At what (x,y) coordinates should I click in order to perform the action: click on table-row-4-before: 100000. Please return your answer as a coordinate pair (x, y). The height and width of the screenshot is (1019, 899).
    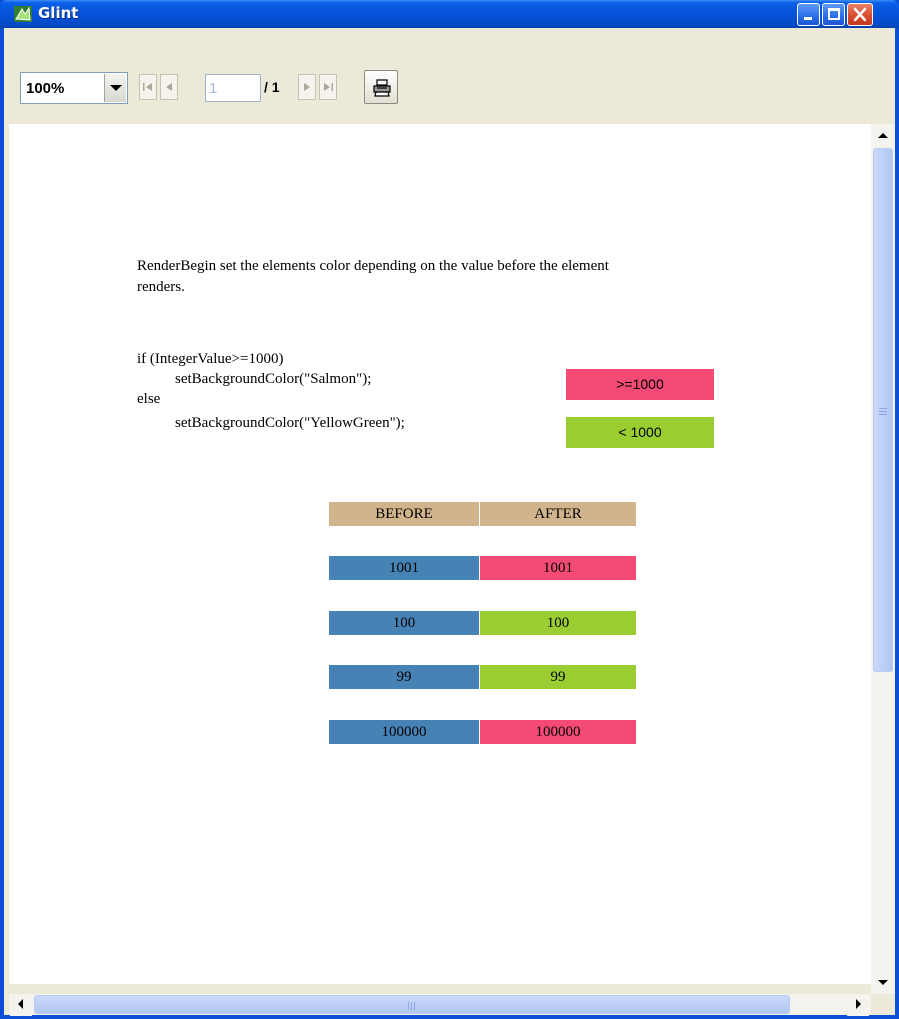
    Looking at the image, I should click on (404, 732).